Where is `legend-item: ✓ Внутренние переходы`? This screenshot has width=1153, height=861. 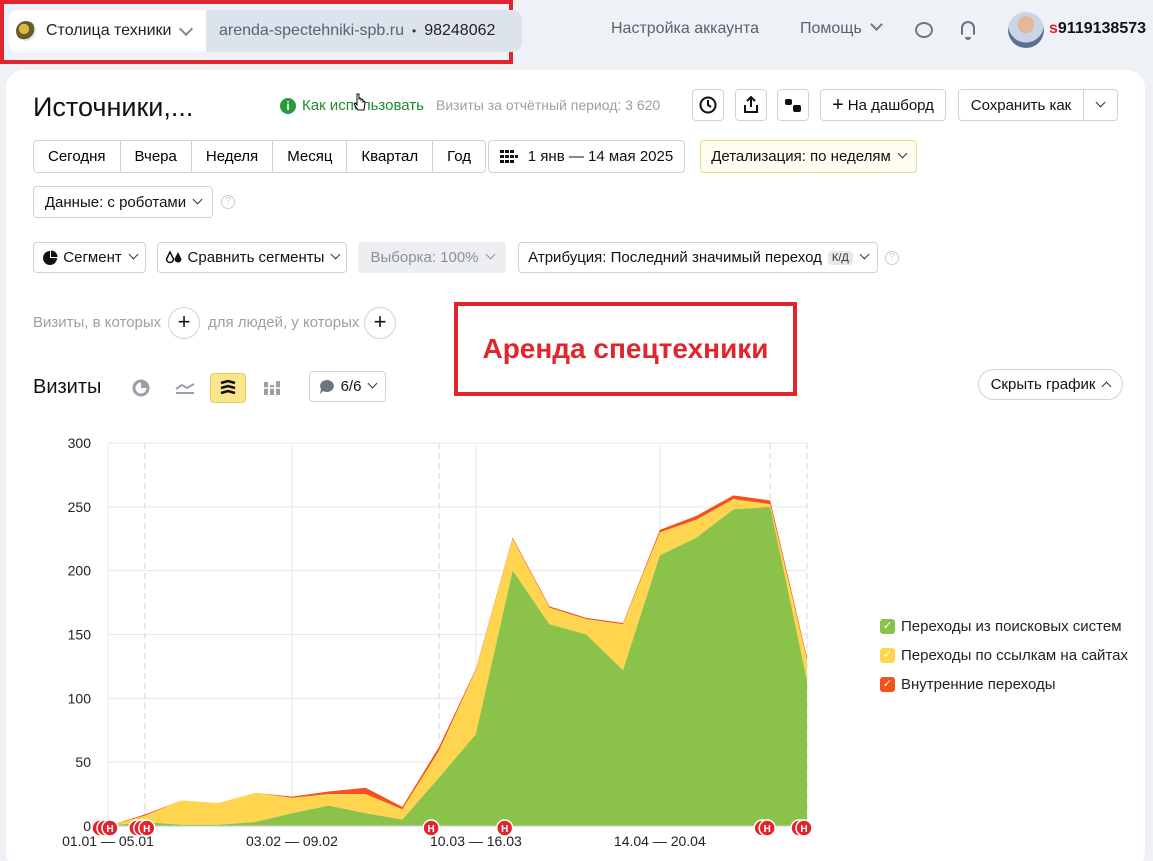 legend-item: ✓ Внутренние переходы is located at coordinates (1004, 684).